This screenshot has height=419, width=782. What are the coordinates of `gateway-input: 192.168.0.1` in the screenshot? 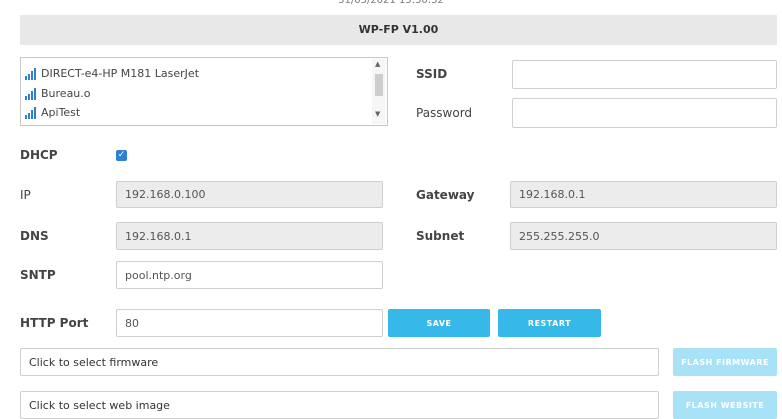 It's located at (643, 194).